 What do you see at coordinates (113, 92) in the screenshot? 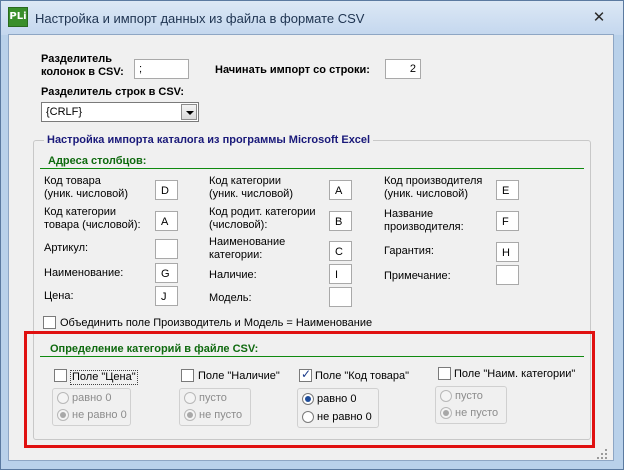
I see `row-separator-label: Разделитель строк в CSV:` at bounding box center [113, 92].